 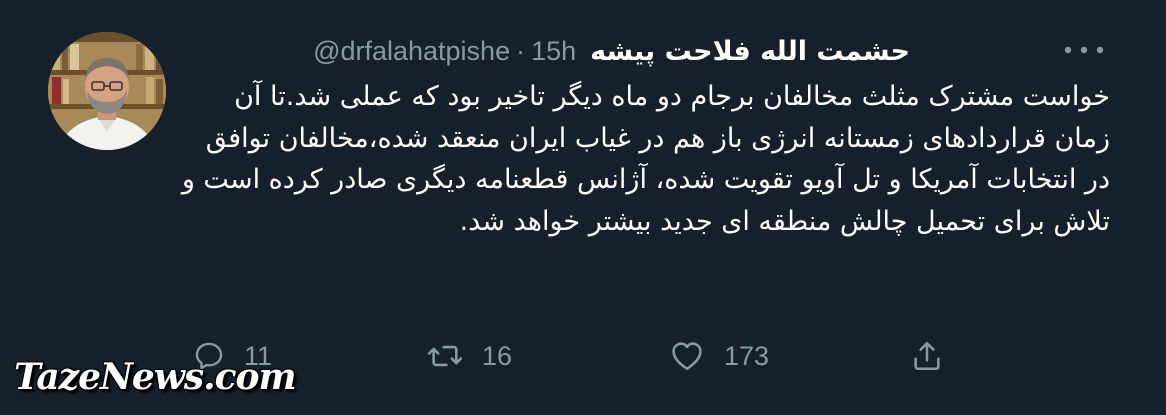 I want to click on retweet-count: 16, so click(x=497, y=355).